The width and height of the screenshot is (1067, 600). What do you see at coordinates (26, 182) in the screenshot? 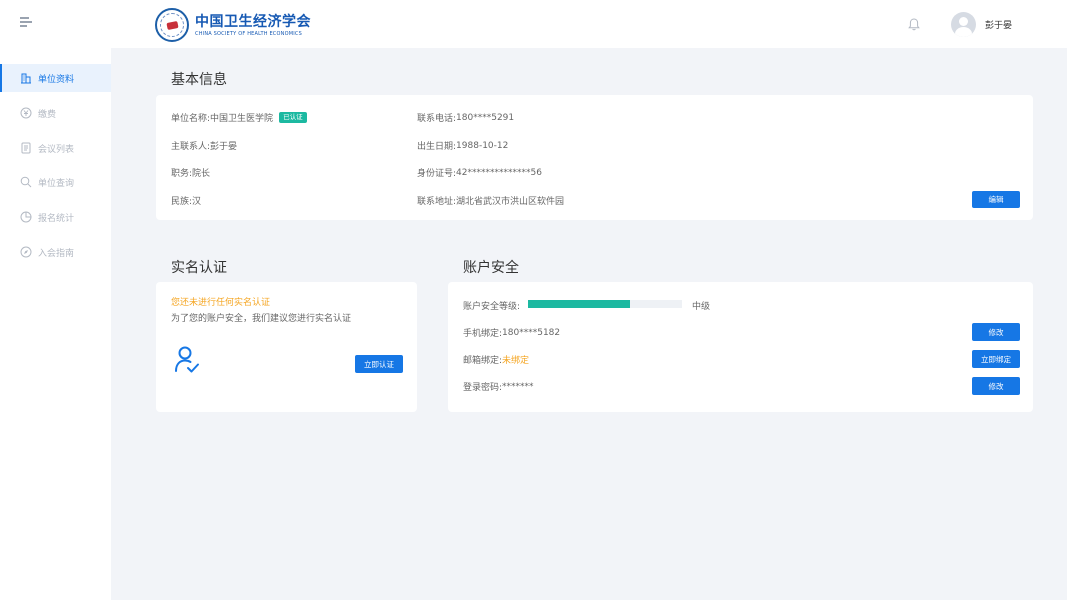
I see `search-icon` at bounding box center [26, 182].